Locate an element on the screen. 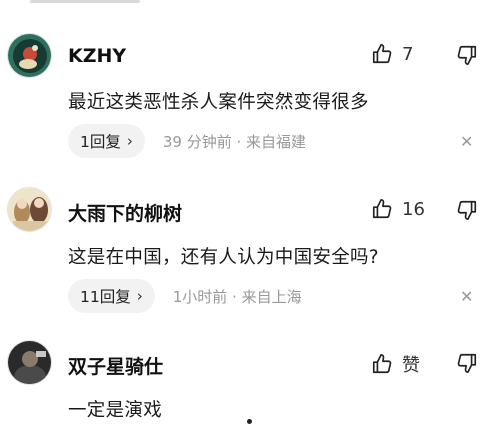 This screenshot has height=428, width=499. comment-meta: 1回复 › 39 分钟前 · 来自福建 is located at coordinates (187, 141).